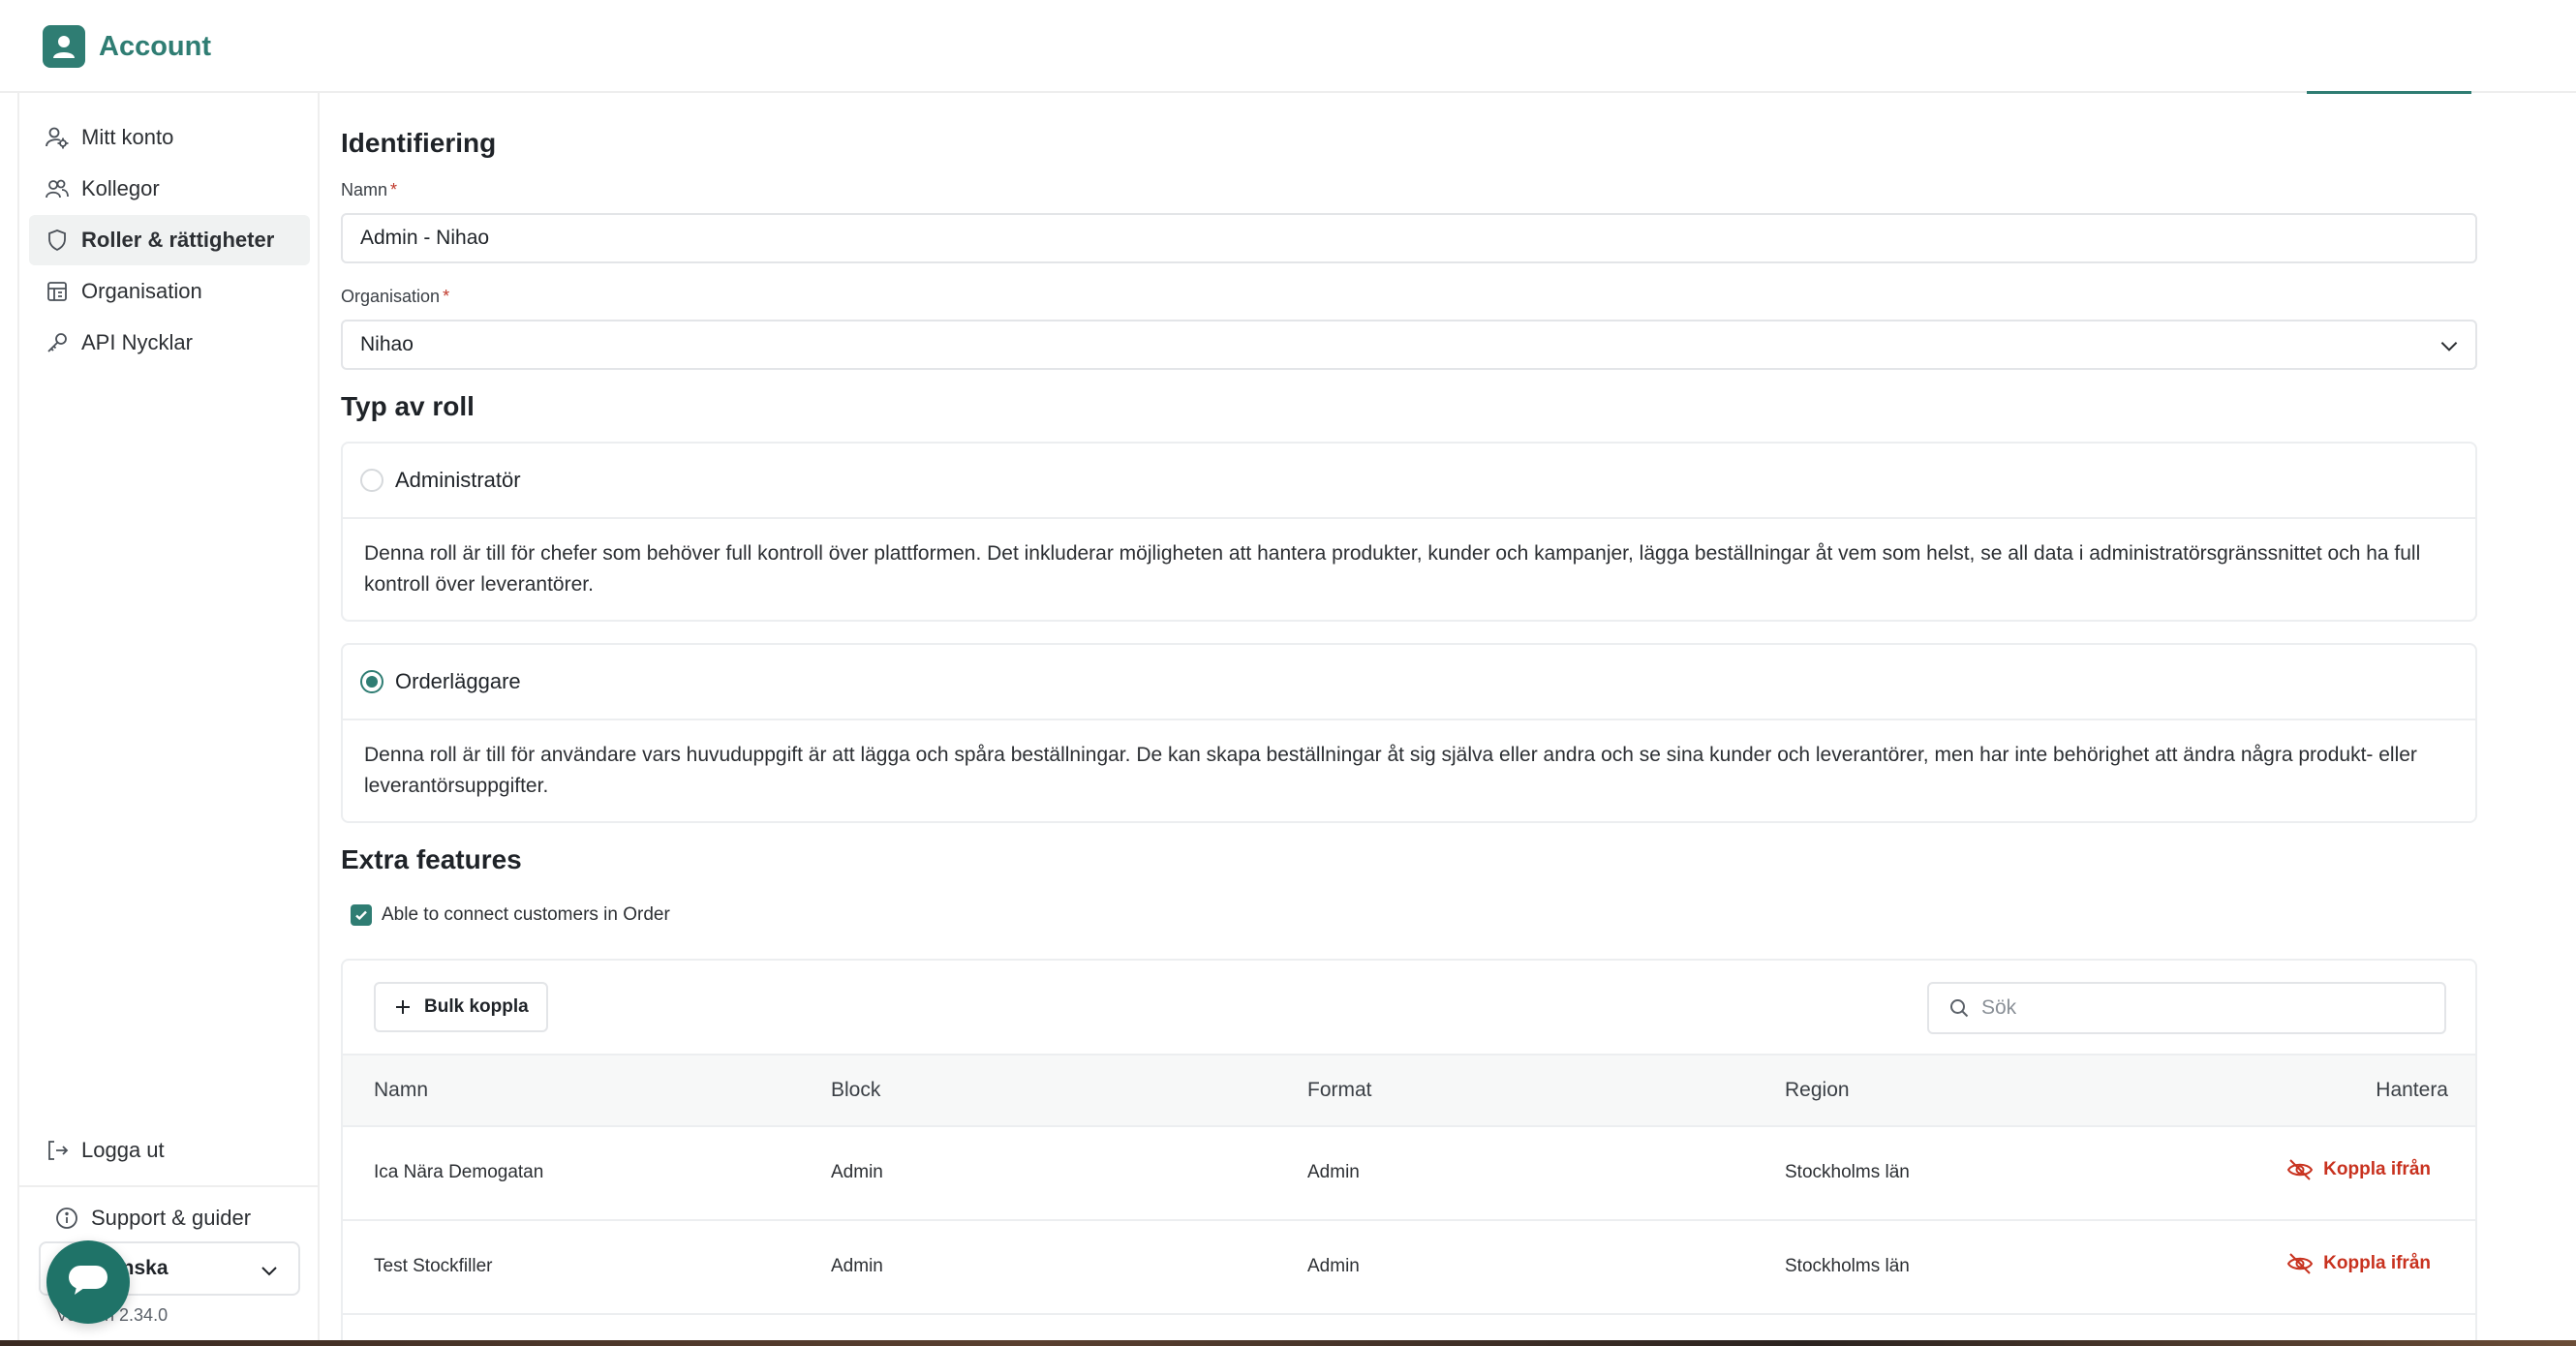  Describe the element at coordinates (408, 406) in the screenshot. I see `section-title-role-type: Typ av roll` at that location.